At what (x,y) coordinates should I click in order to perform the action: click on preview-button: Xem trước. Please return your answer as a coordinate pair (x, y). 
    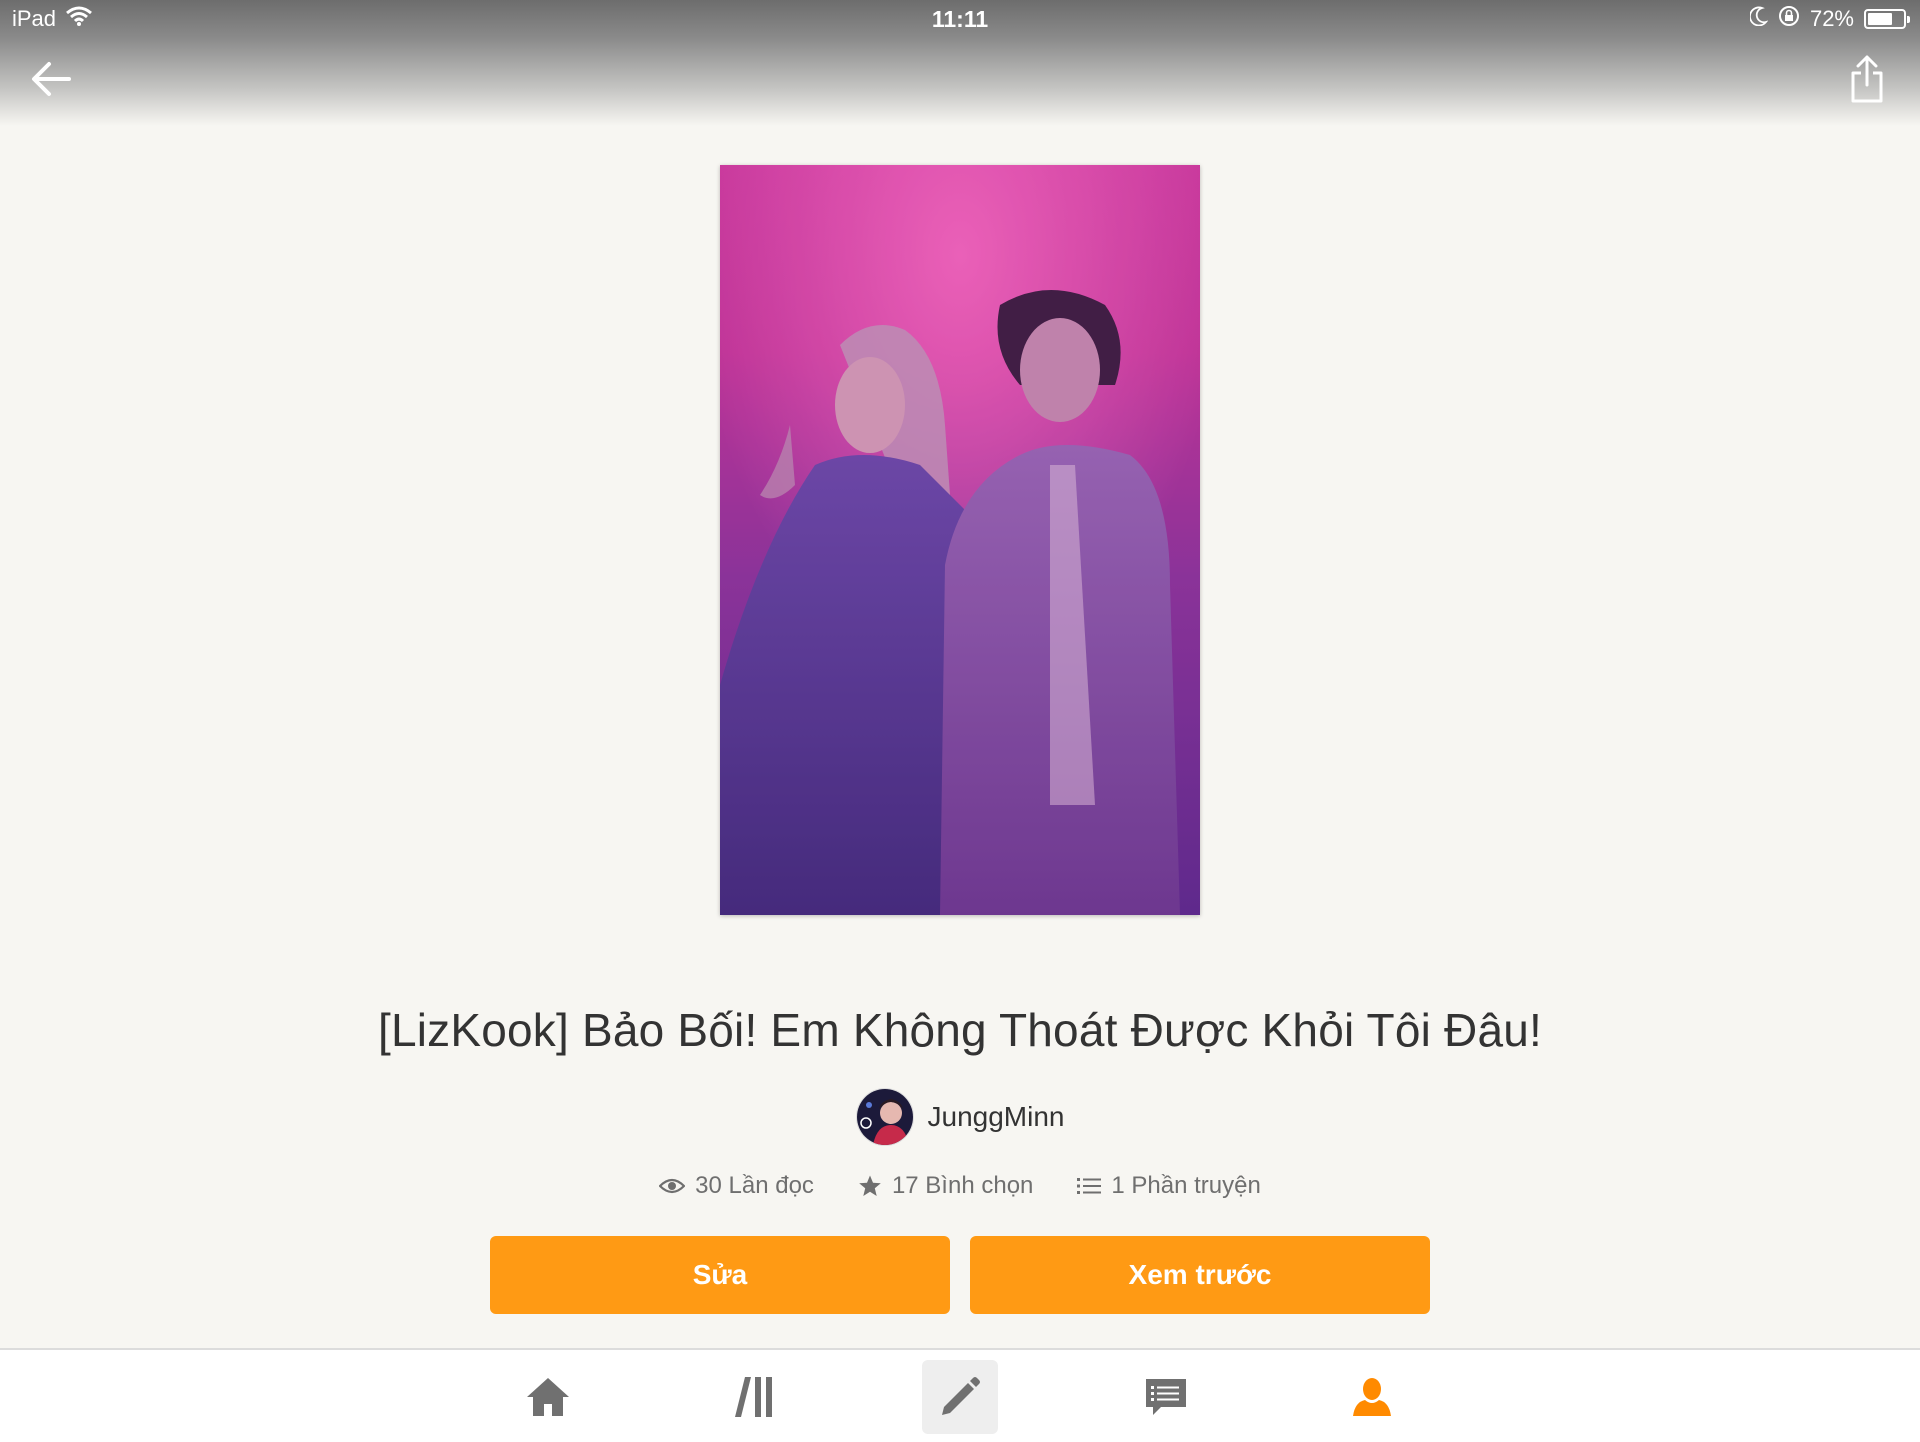
    Looking at the image, I should click on (1200, 1275).